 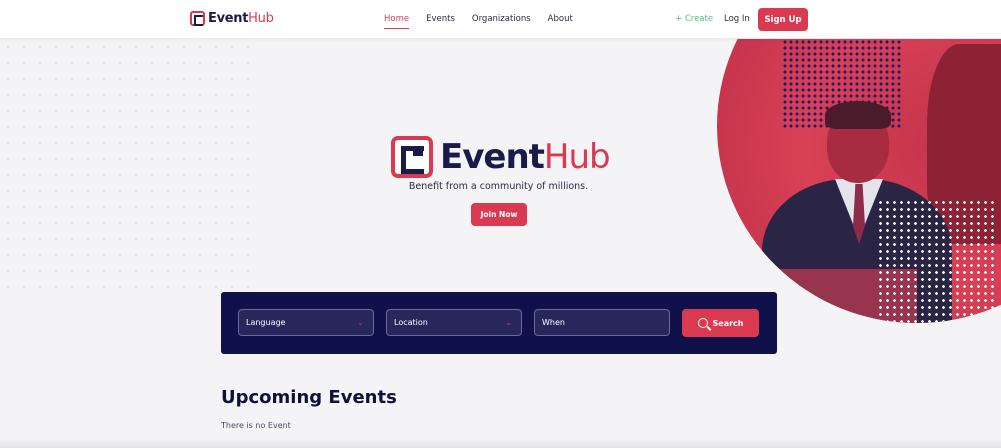 What do you see at coordinates (702, 323) in the screenshot?
I see `search-icon` at bounding box center [702, 323].